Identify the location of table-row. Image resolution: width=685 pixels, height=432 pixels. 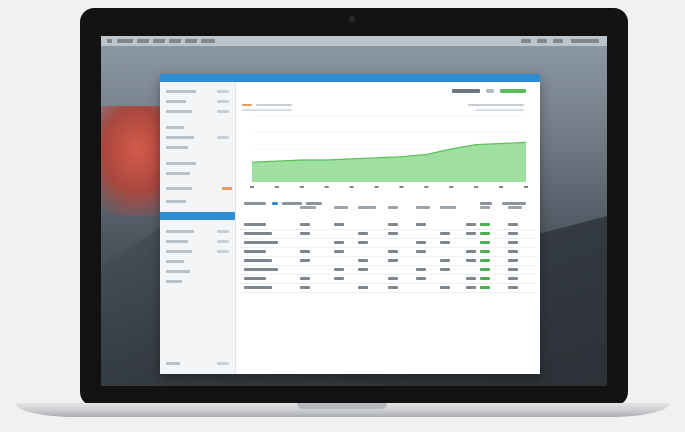
(388, 288).